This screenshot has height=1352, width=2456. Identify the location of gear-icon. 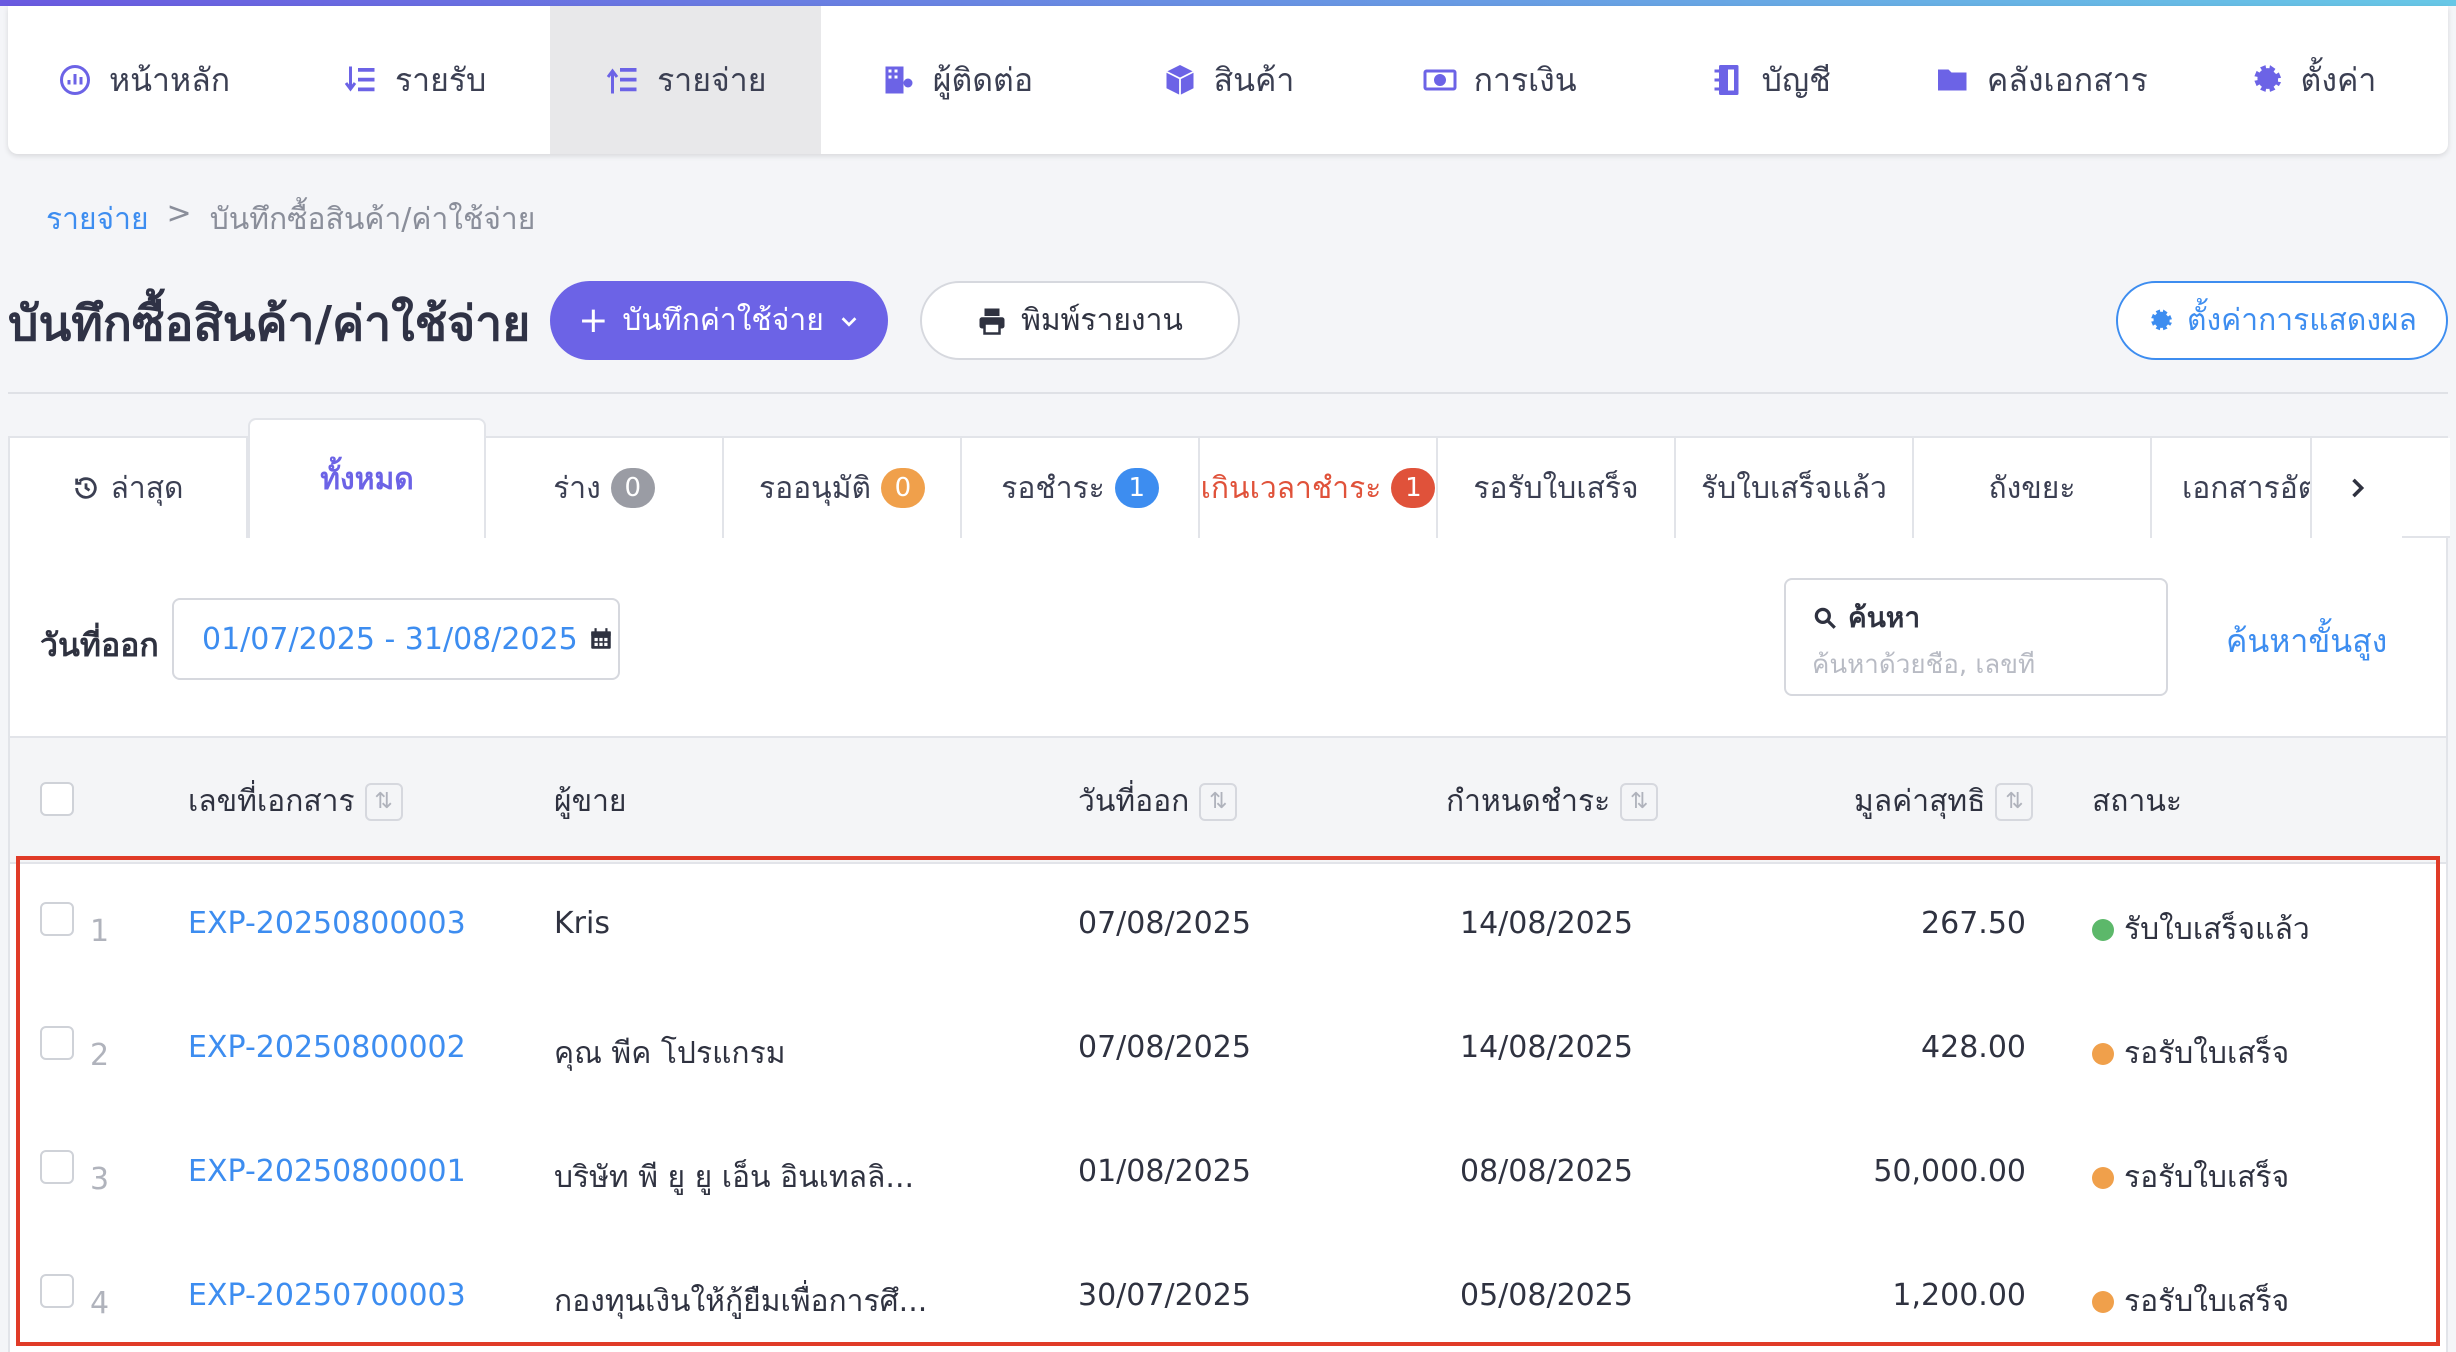
(2267, 78).